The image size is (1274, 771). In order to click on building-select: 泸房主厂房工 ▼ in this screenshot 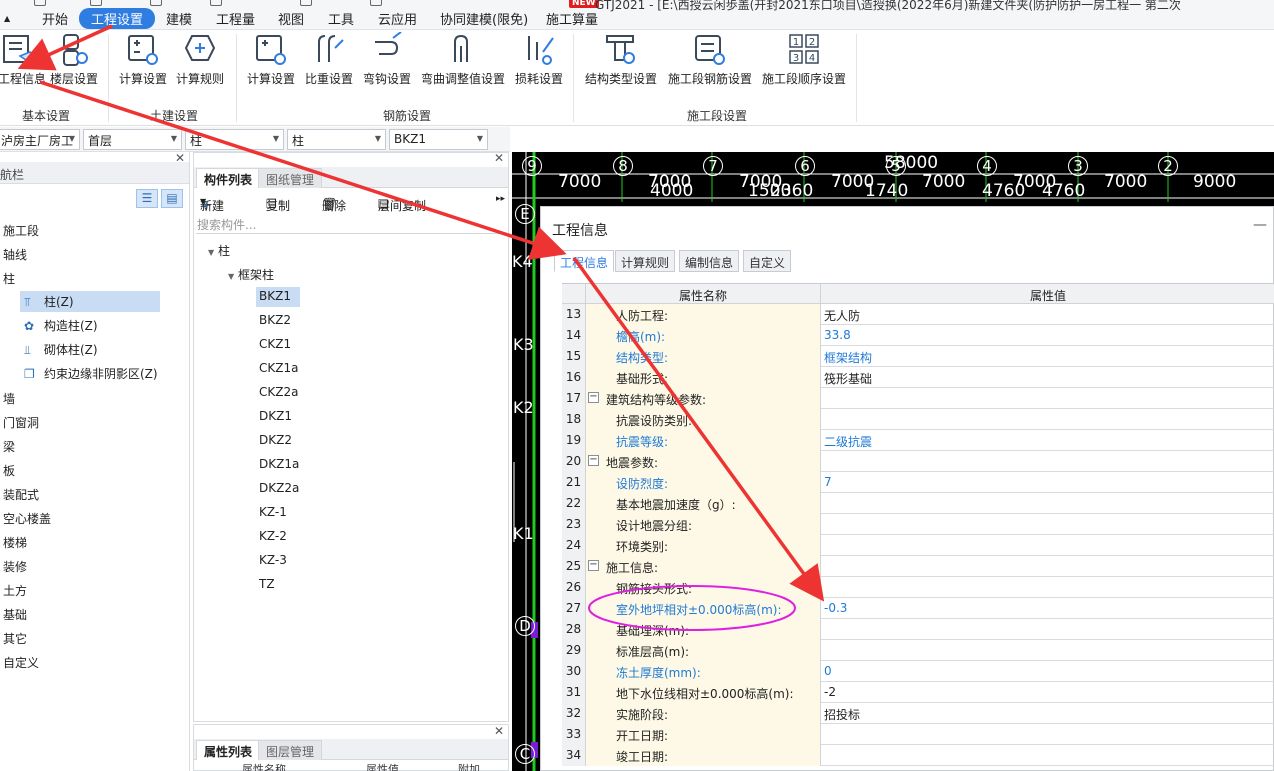, I will do `click(40, 139)`.